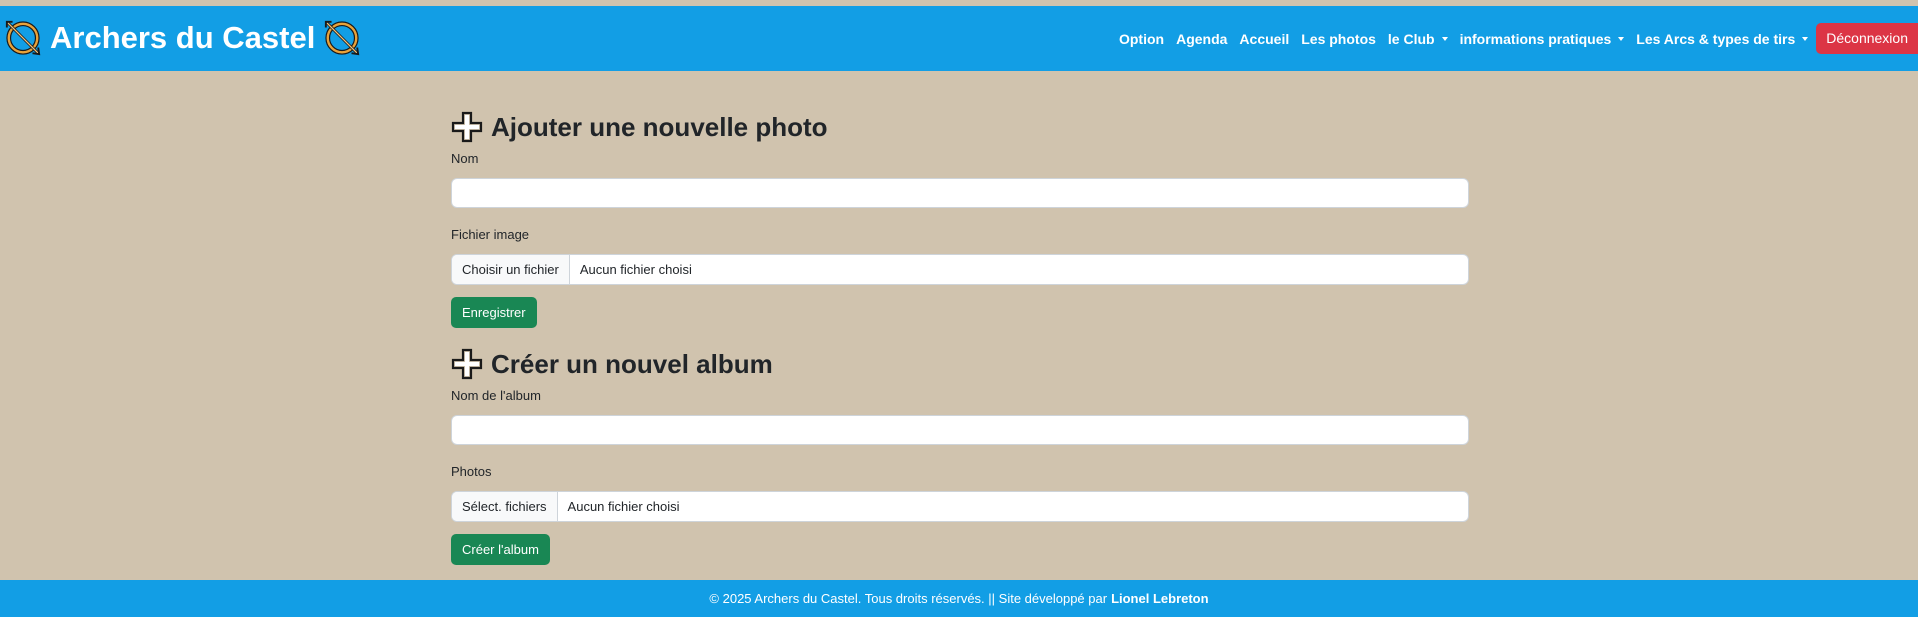 The height and width of the screenshot is (617, 1918). I want to click on photos-file-input: Sélect. fichiers Aucun fichier choisi, so click(960, 506).